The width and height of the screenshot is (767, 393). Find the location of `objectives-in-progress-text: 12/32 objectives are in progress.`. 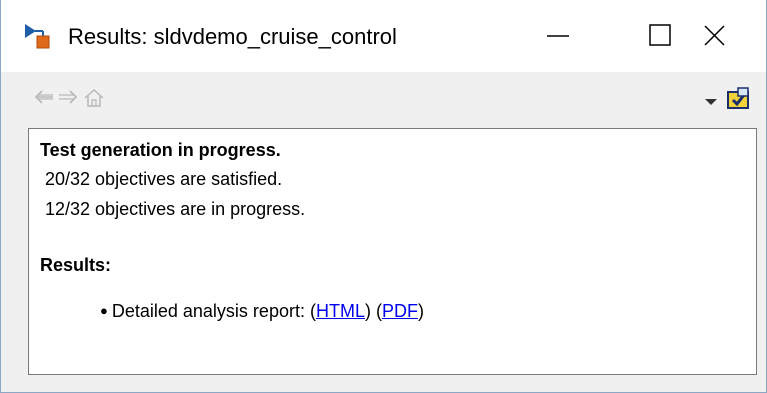

objectives-in-progress-text: 12/32 objectives are in progress. is located at coordinates (175, 209).